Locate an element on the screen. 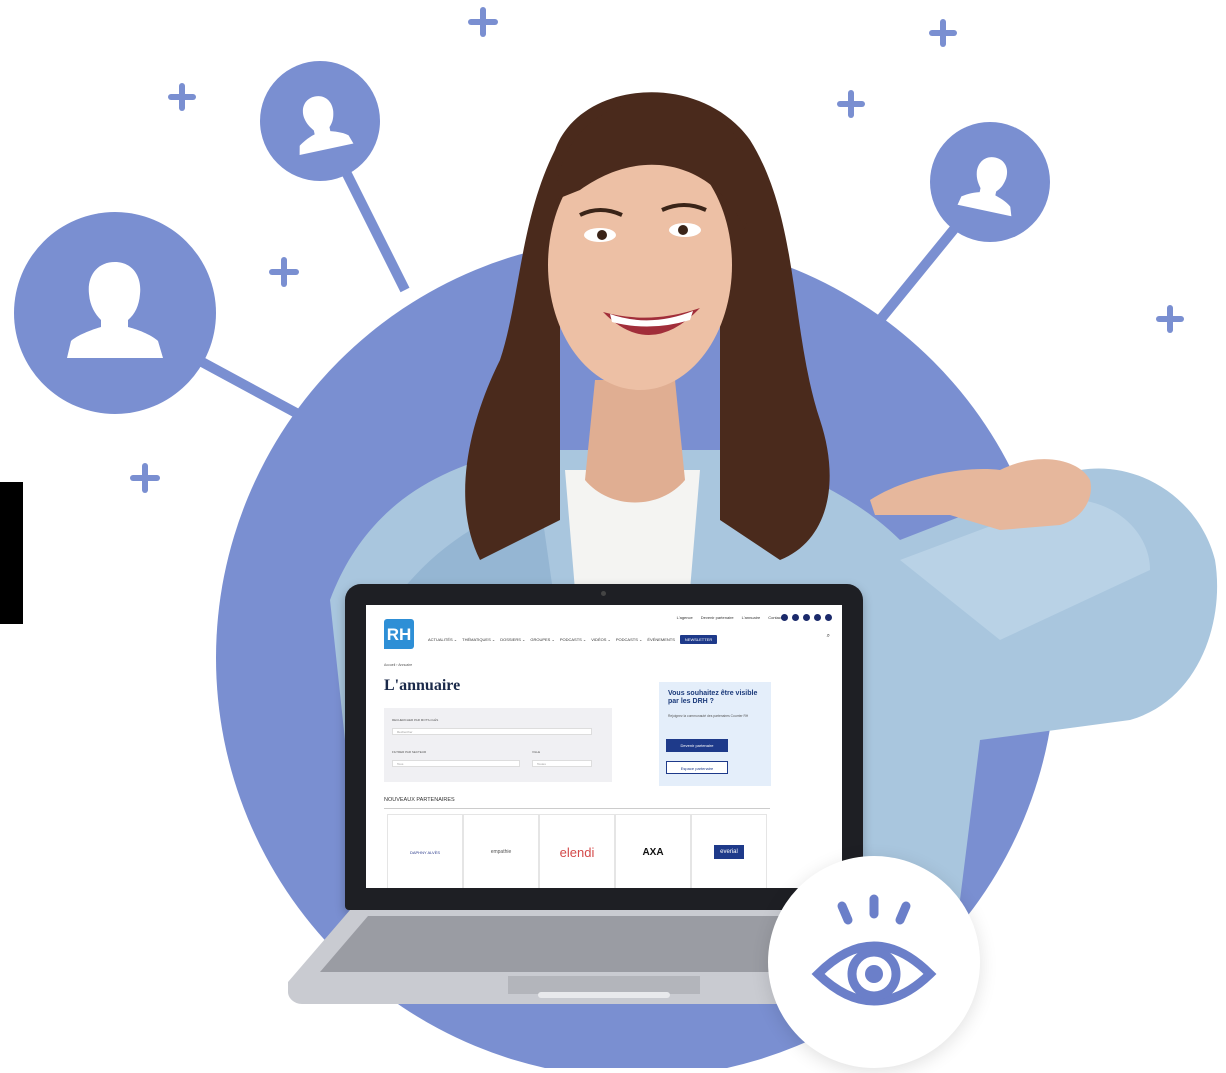 The image size is (1226, 1073). city-label: VILLE is located at coordinates (536, 752).